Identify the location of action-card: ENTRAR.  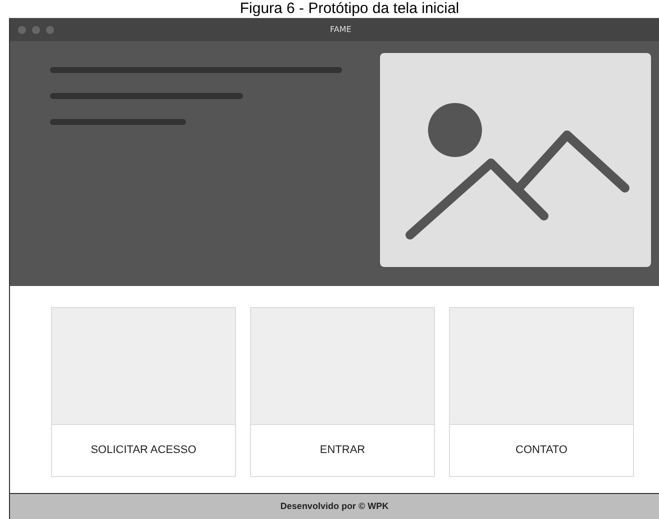
(342, 392).